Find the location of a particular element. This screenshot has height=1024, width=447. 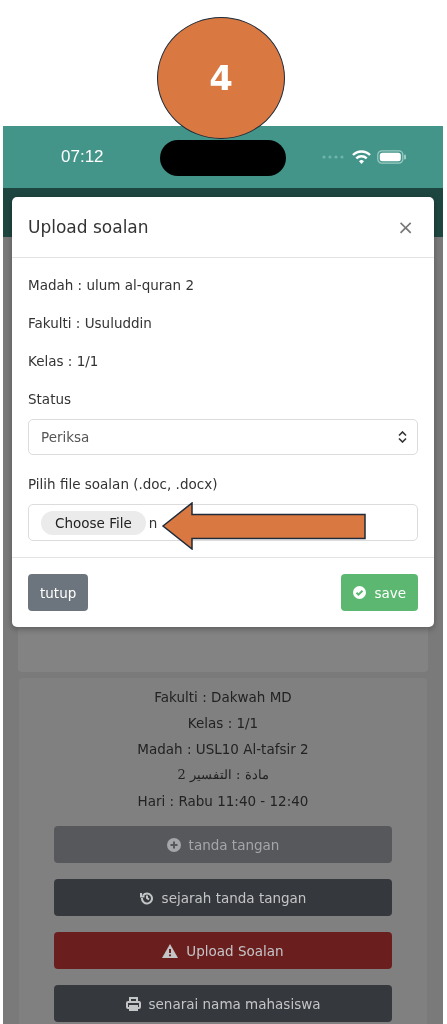

action-button: sejarah tanda tangan is located at coordinates (223, 897).